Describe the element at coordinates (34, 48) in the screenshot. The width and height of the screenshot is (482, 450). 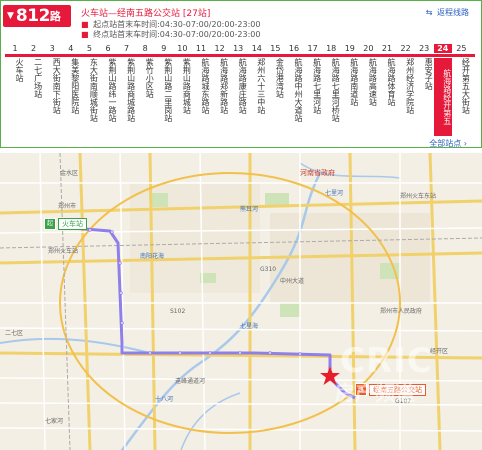
I see `stop-number: 2` at that location.